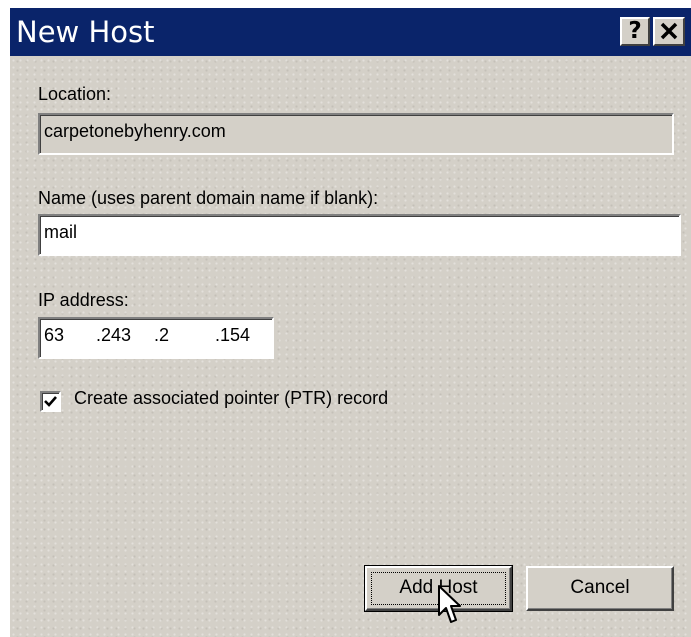 Image resolution: width=691 pixels, height=637 pixels. I want to click on location-value: carpetonebyhenry.com, so click(135, 131).